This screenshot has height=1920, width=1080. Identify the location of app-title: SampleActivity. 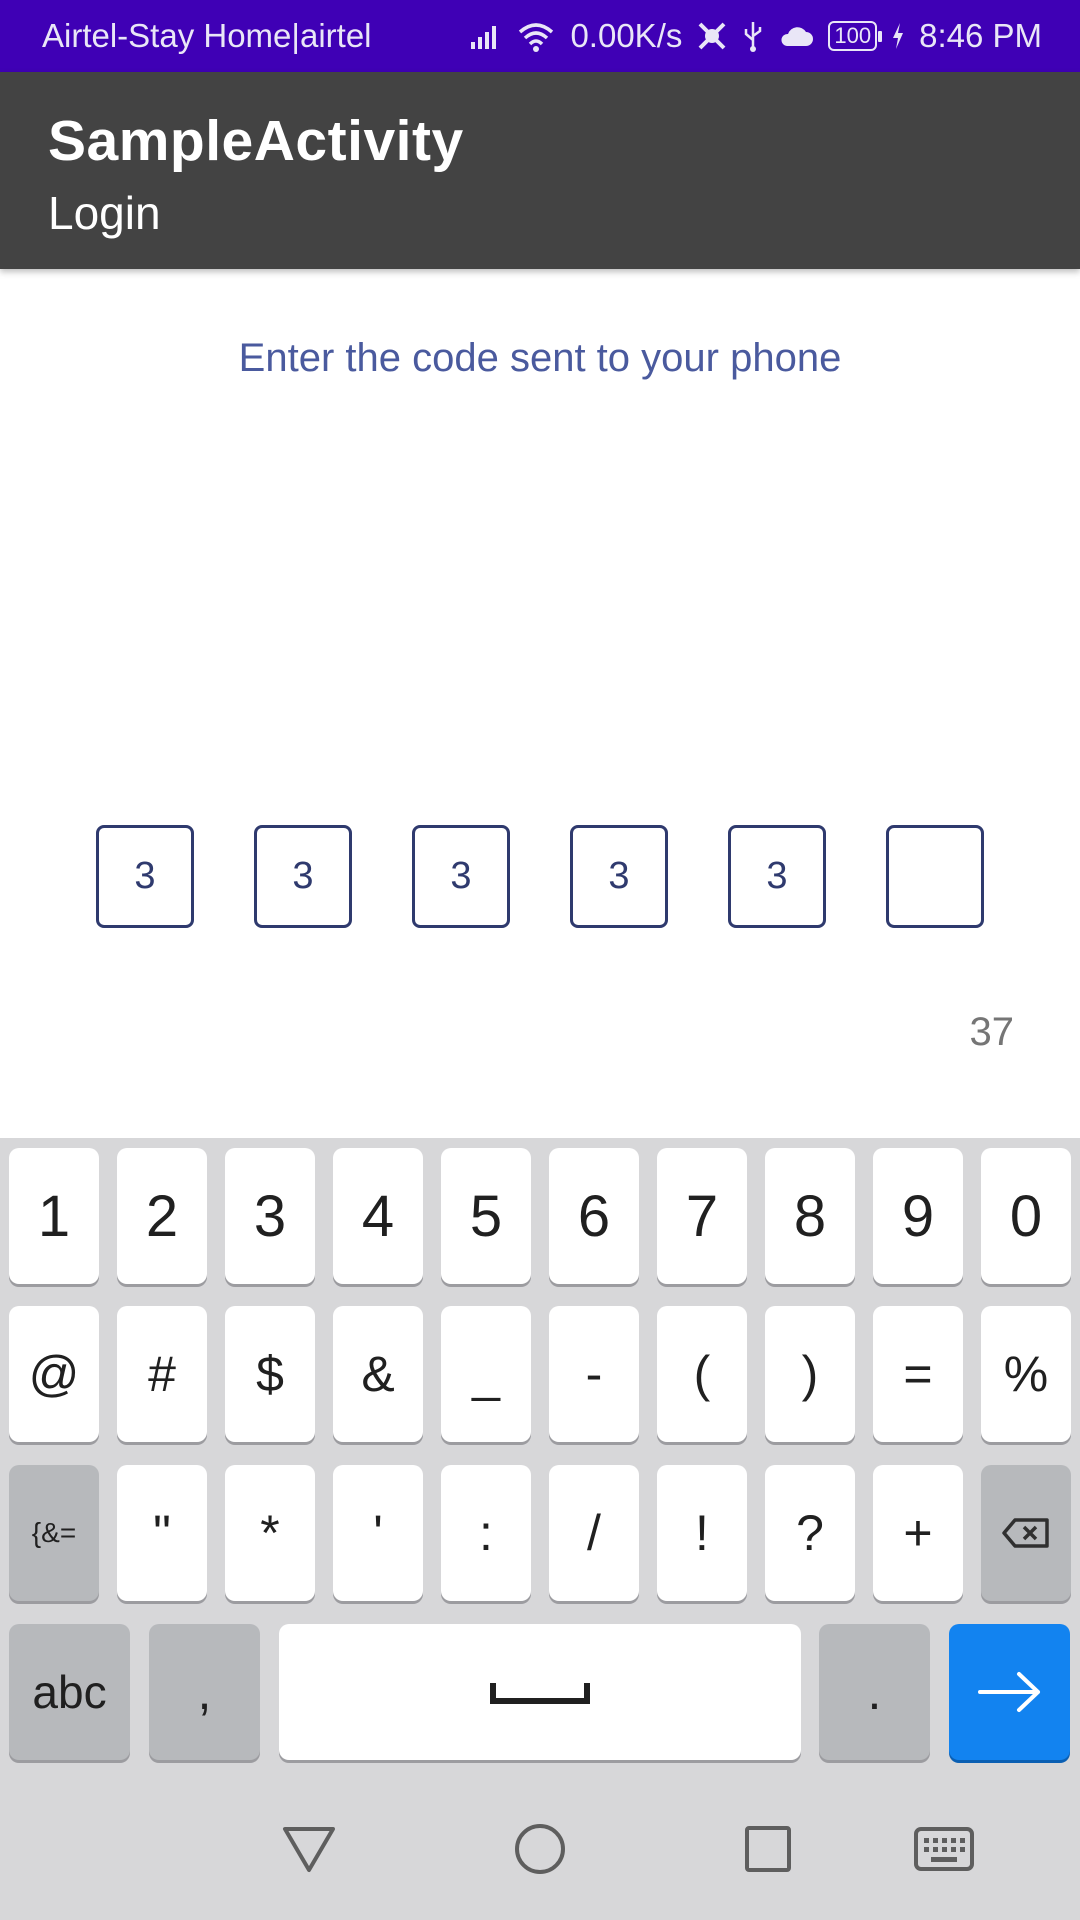
(256, 141).